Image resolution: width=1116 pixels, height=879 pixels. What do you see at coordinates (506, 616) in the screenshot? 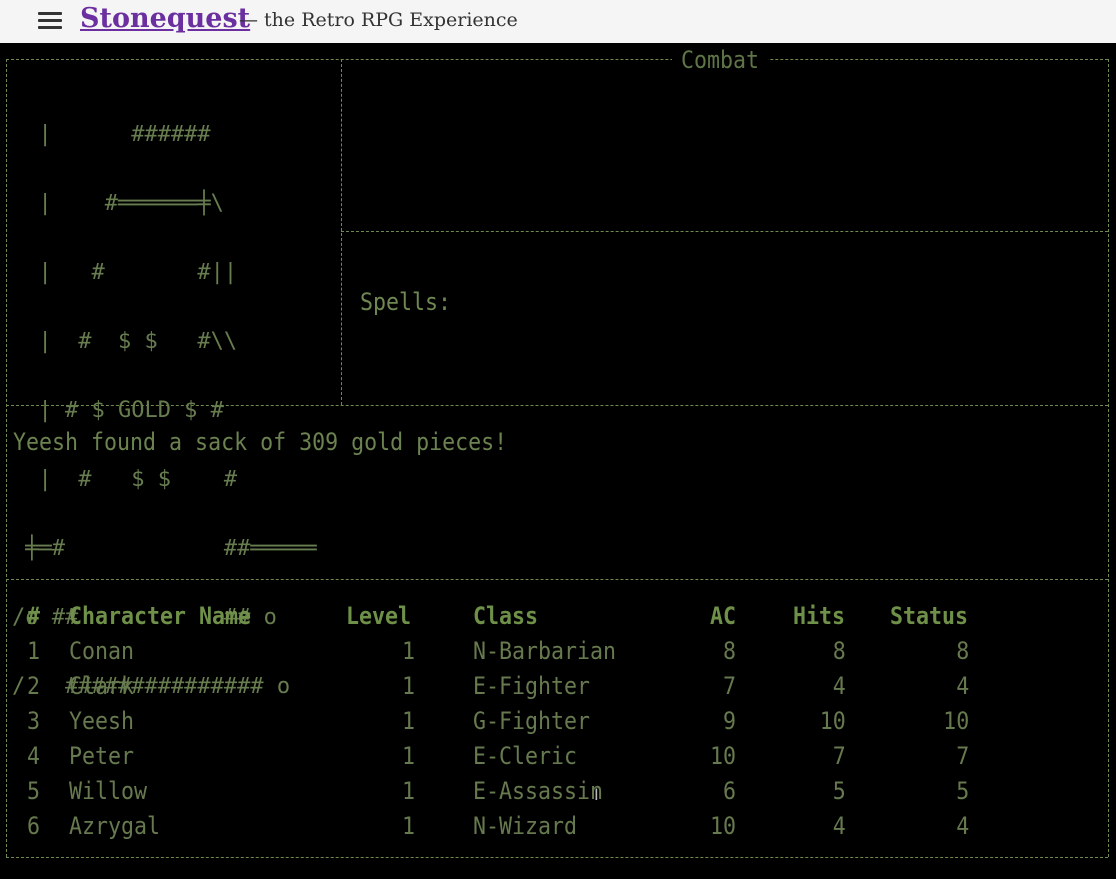
I see `column-header-class: Class` at bounding box center [506, 616].